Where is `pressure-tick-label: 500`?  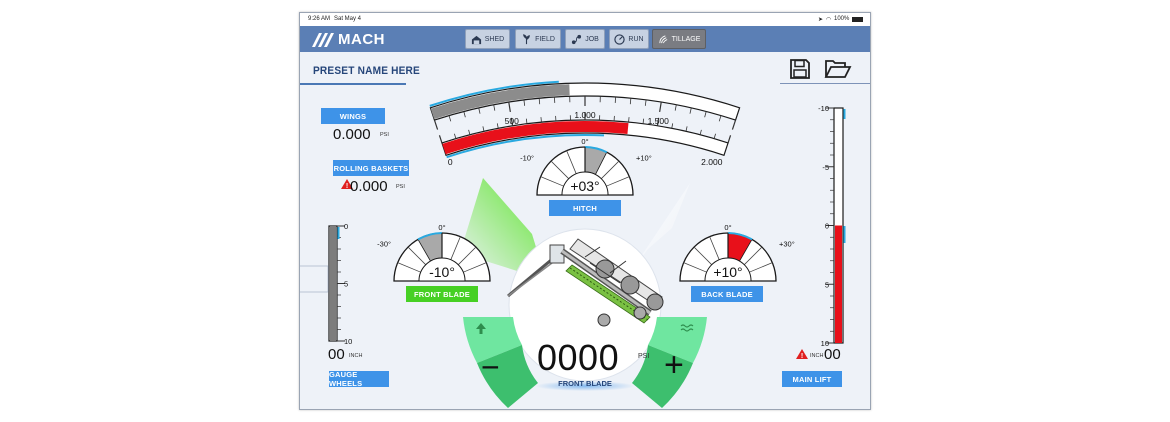
pressure-tick-label: 500 is located at coordinates (512, 121).